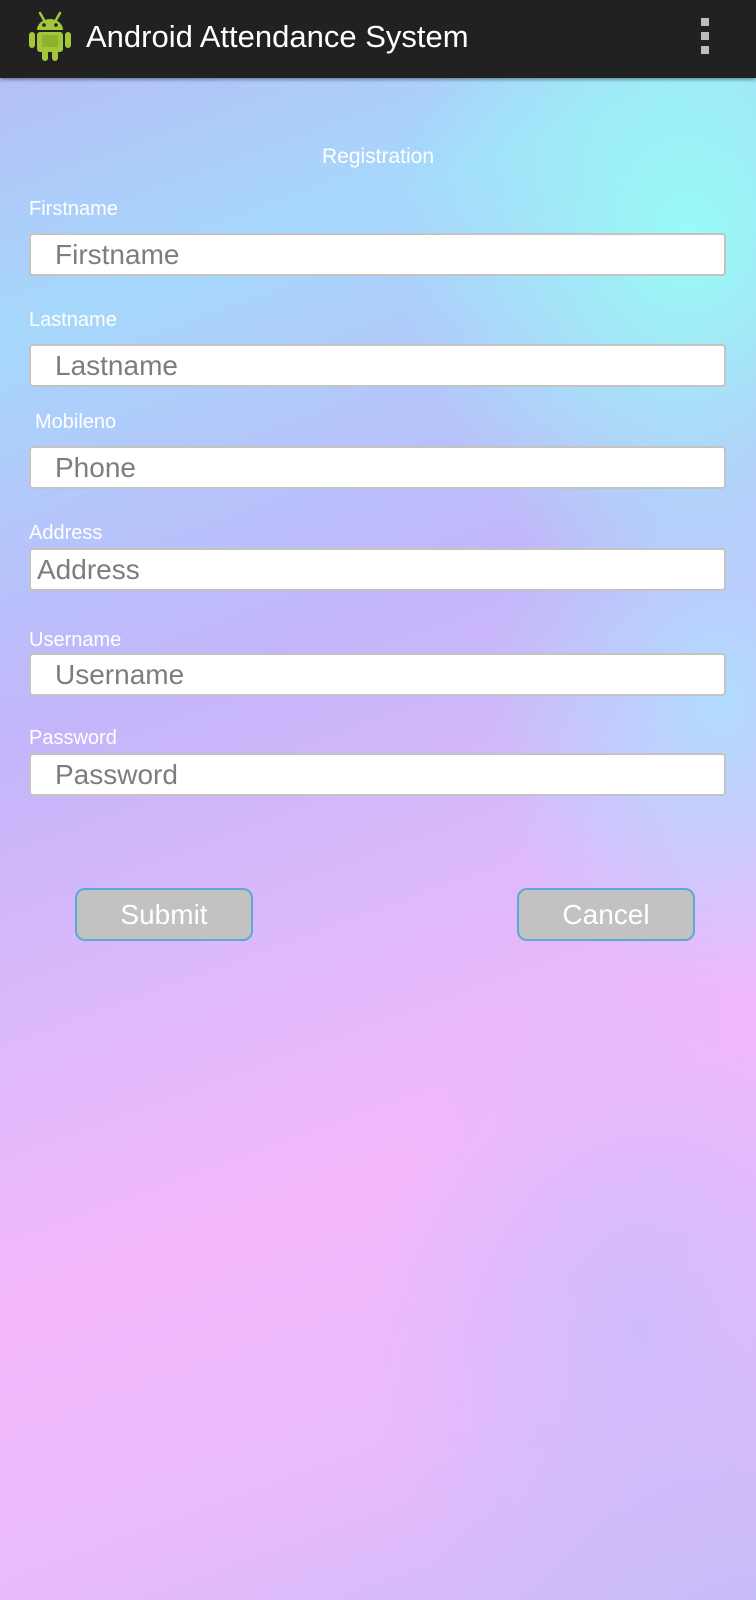  I want to click on username-label: Username, so click(75, 640).